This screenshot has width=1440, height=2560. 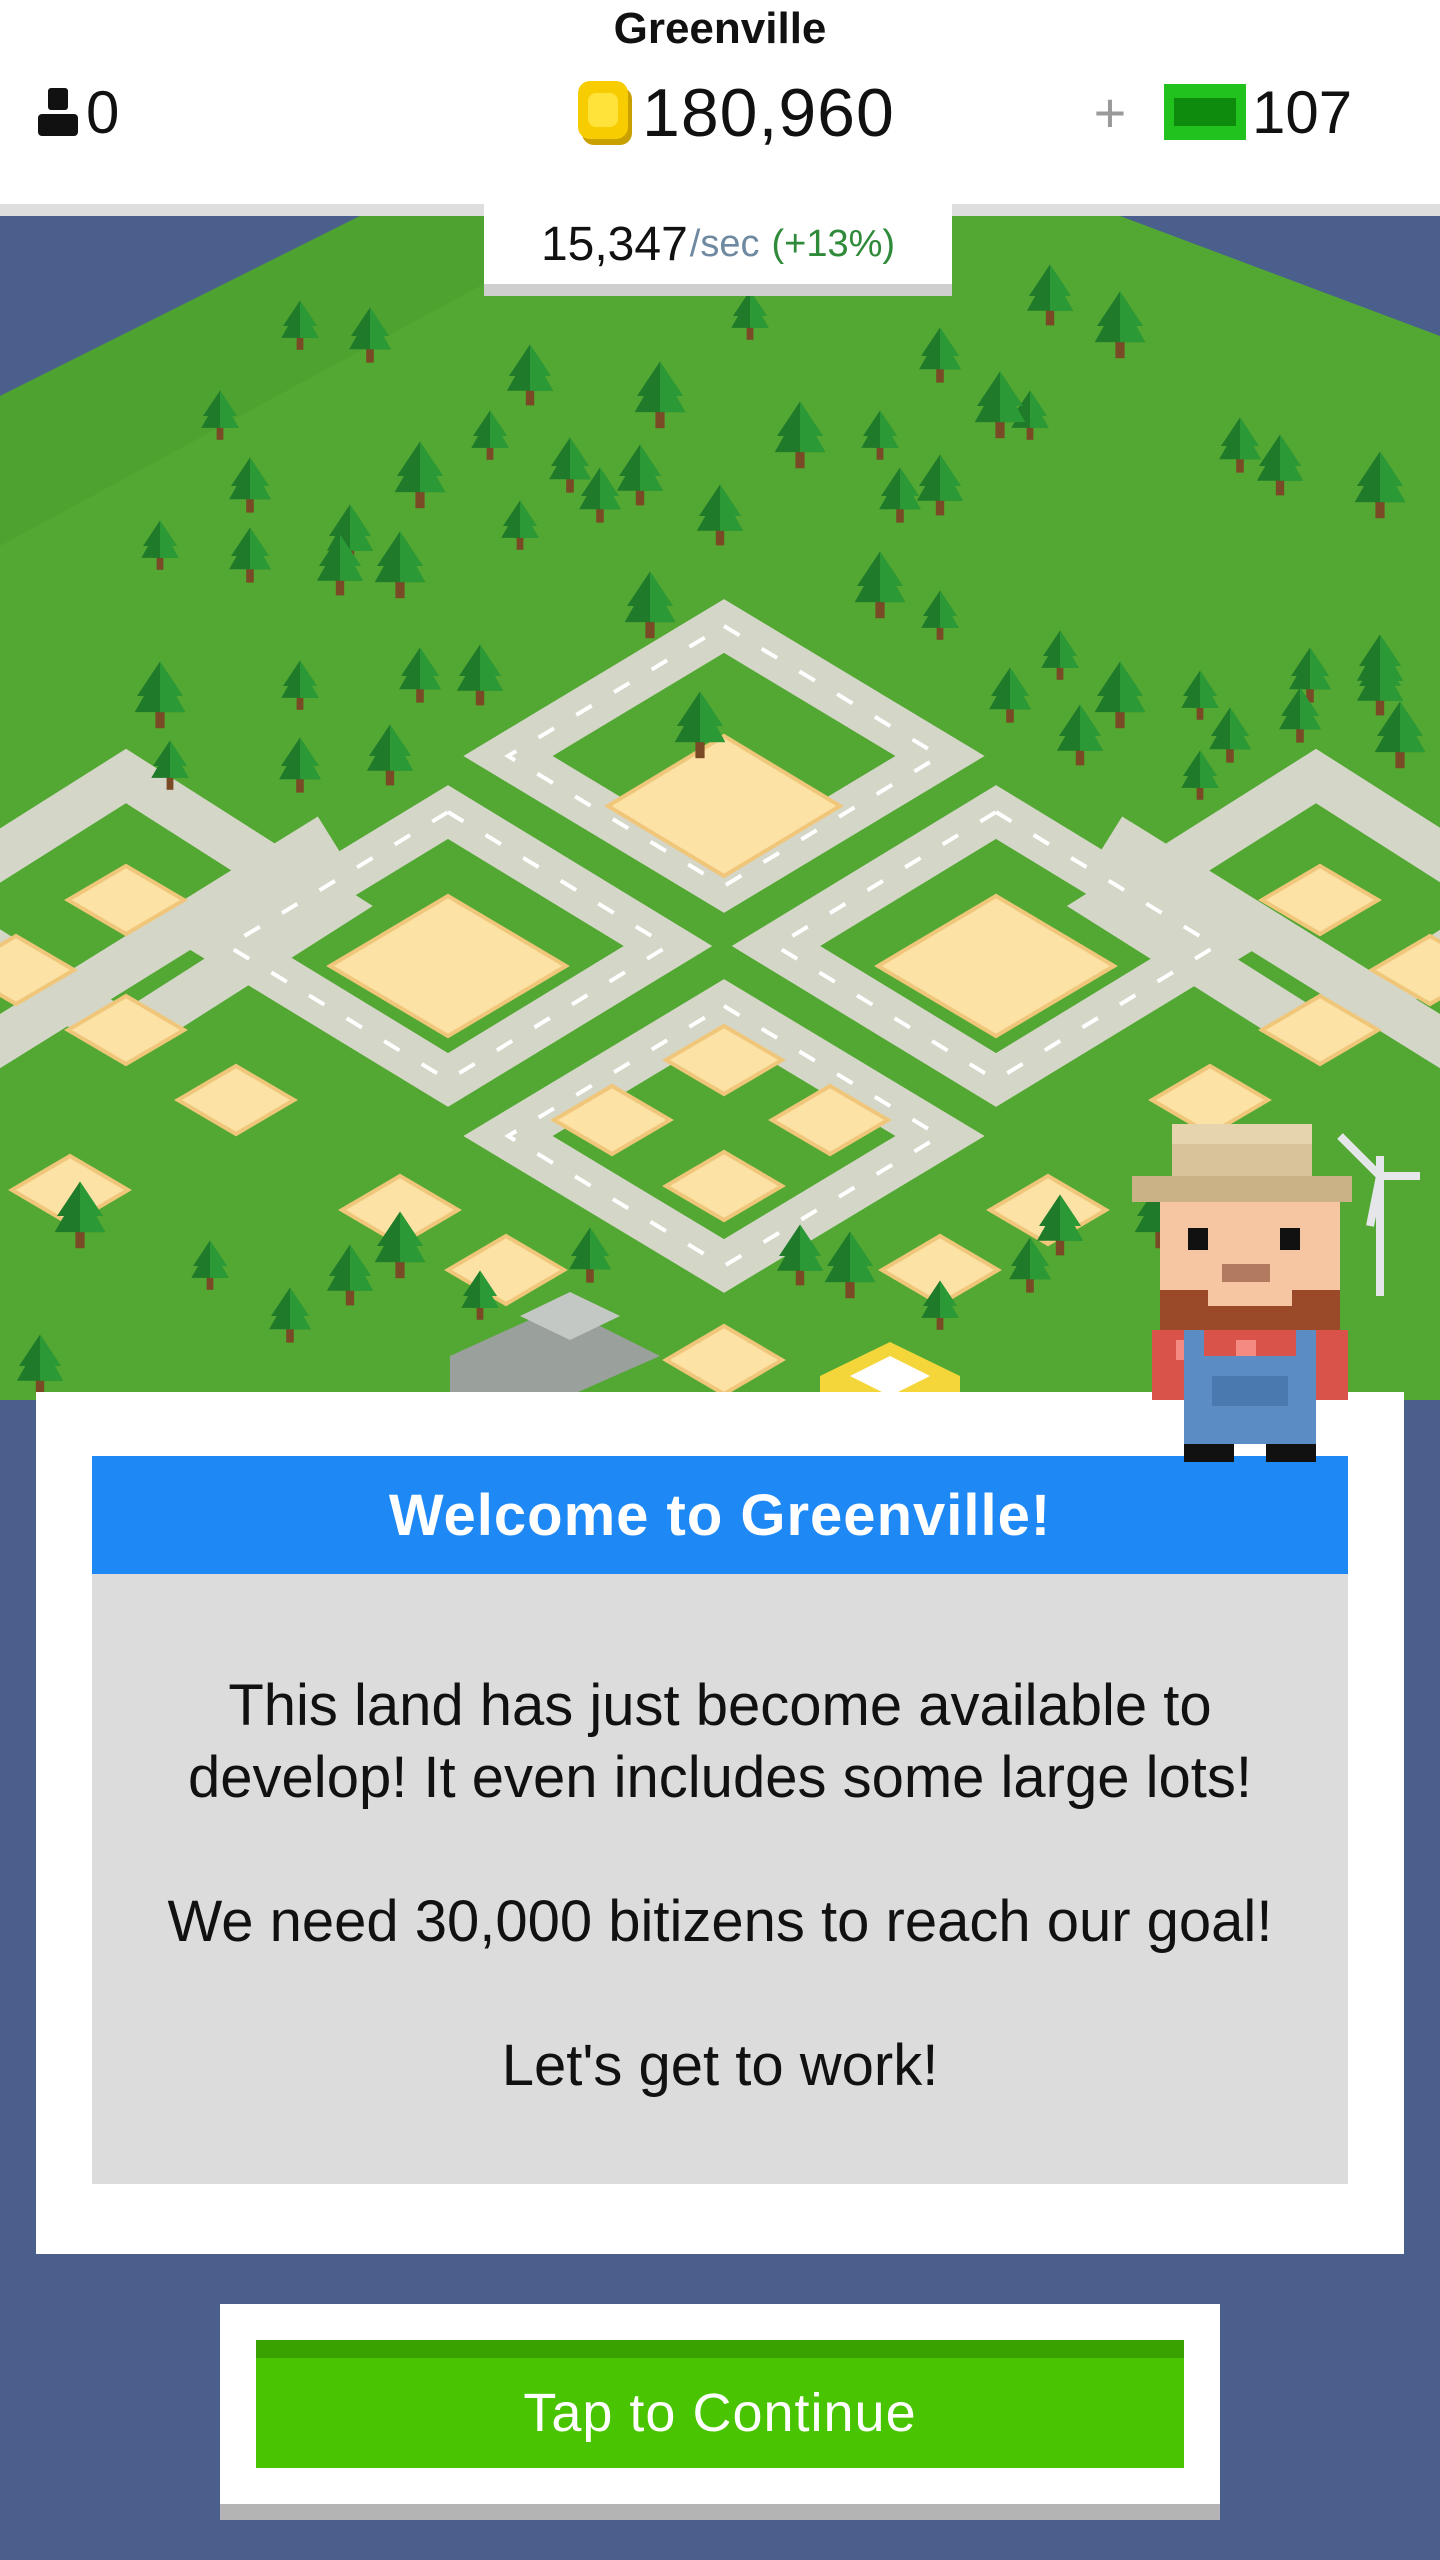 What do you see at coordinates (724, 243) in the screenshot?
I see `income-rate-unit: /sec` at bounding box center [724, 243].